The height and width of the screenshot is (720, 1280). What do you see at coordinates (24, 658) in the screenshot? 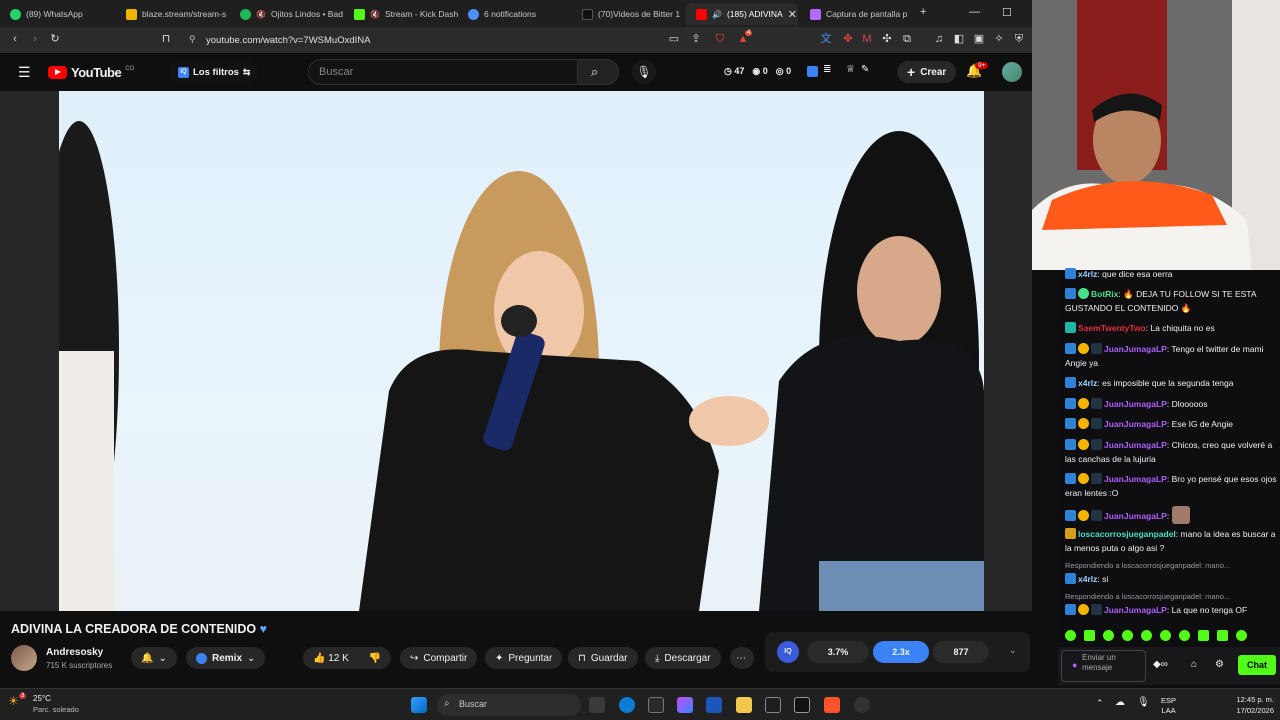
I see `channel-avatar` at bounding box center [24, 658].